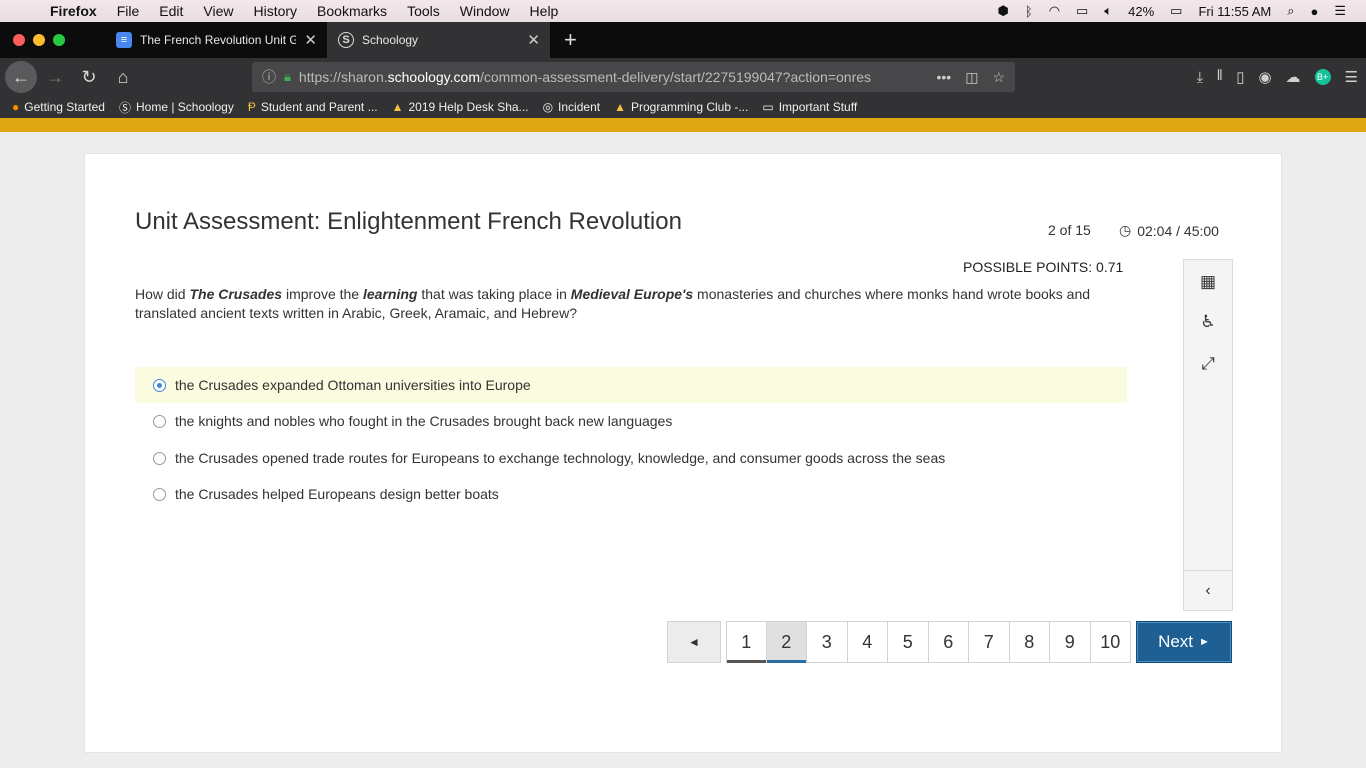  What do you see at coordinates (1029, 11) in the screenshot?
I see `bluetooth-icon: ᛒ` at bounding box center [1029, 11].